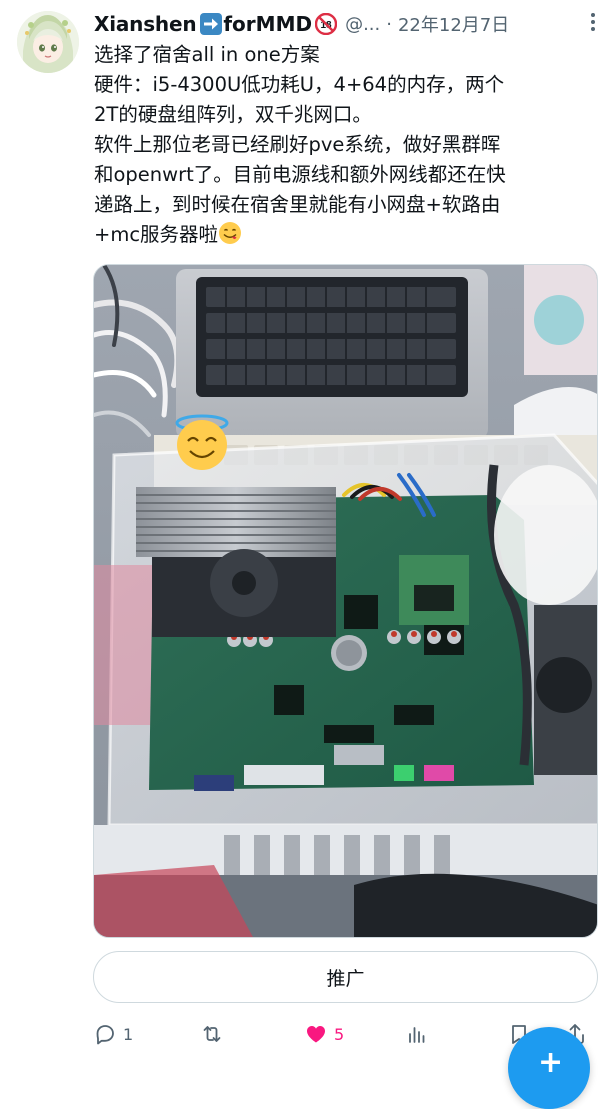  I want to click on like-count: 5, so click(339, 1034).